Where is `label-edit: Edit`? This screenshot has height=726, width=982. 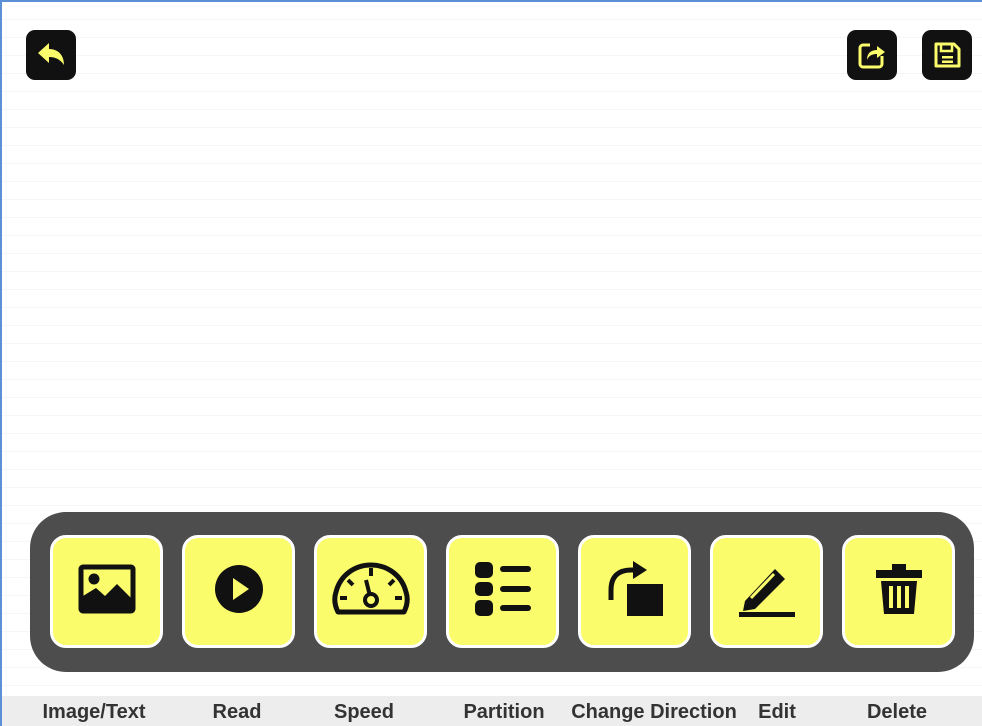
label-edit: Edit is located at coordinates (777, 712).